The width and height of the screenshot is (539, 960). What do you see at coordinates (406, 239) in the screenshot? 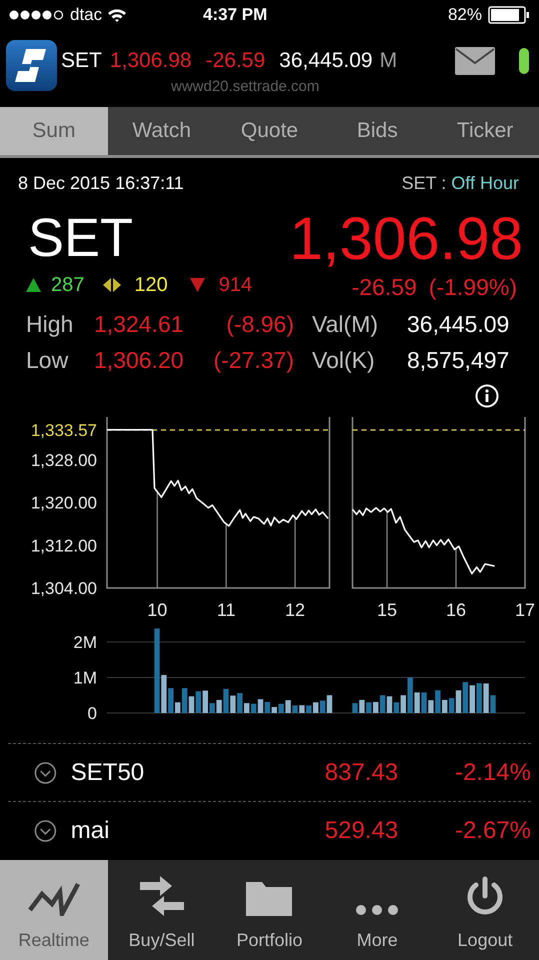
I see `index-last-price: 1,306.98` at bounding box center [406, 239].